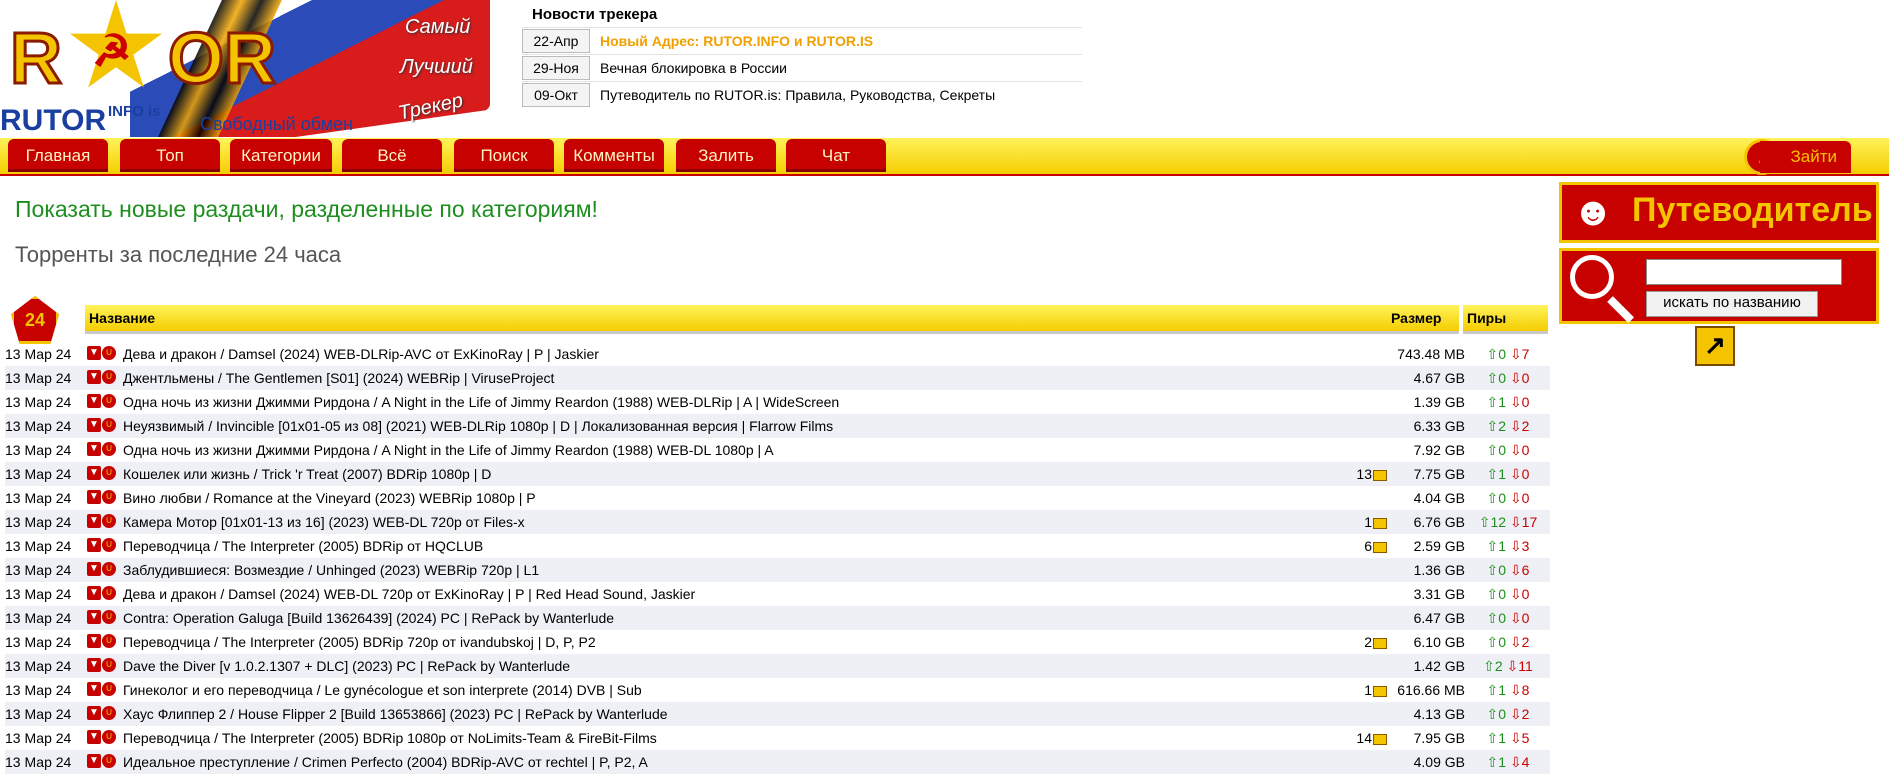  I want to click on login-button: ⚷ Зайти, so click(1797, 157).